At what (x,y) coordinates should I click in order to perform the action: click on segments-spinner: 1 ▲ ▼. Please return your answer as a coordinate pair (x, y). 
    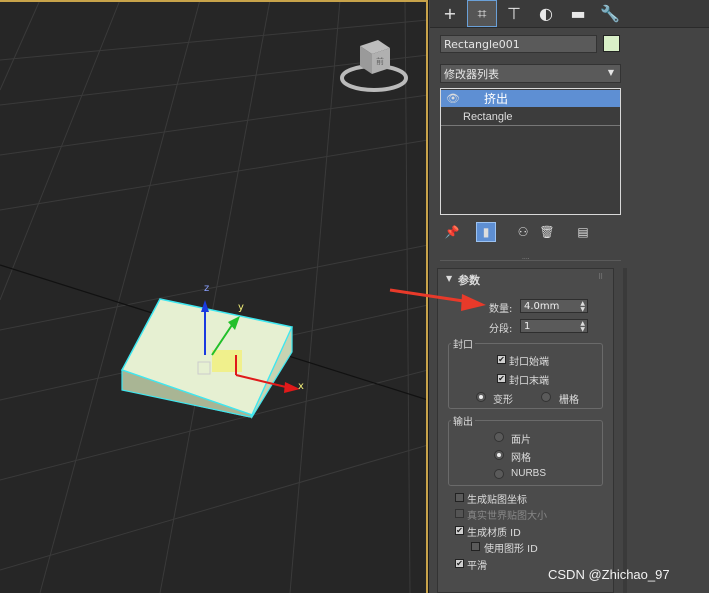
    Looking at the image, I should click on (554, 326).